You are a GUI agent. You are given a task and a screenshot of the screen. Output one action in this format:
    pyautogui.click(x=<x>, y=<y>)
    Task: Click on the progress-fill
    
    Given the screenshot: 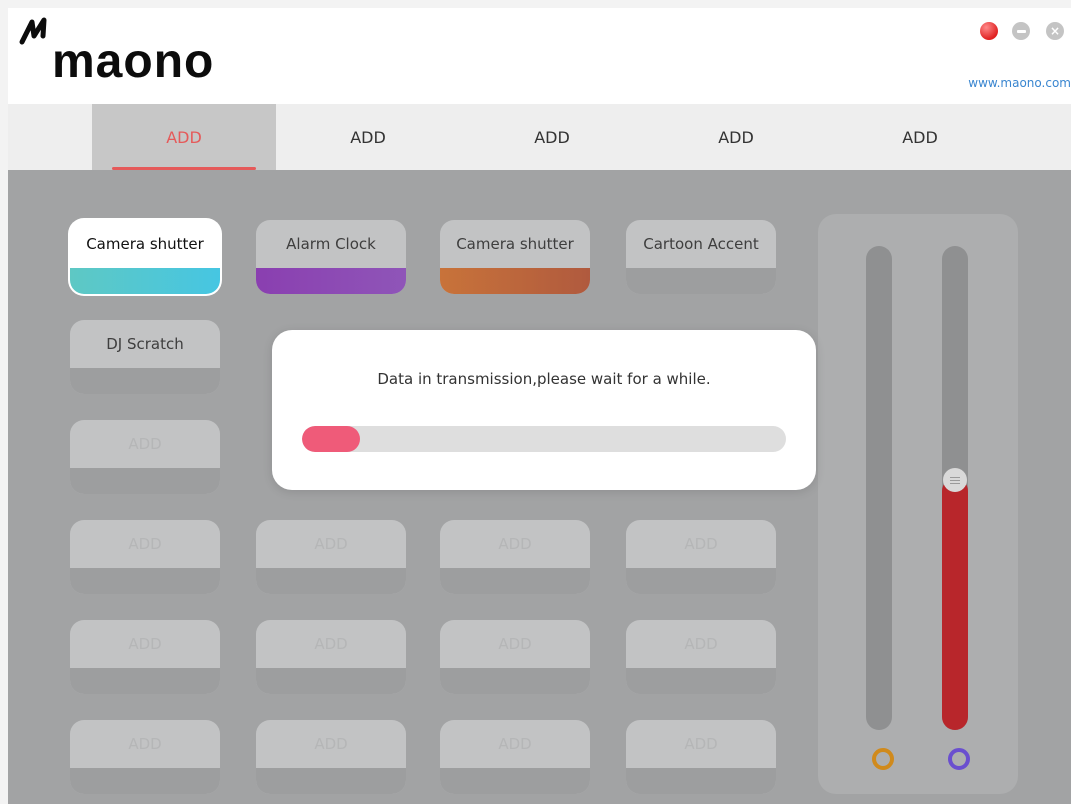 What is the action you would take?
    pyautogui.click(x=331, y=439)
    